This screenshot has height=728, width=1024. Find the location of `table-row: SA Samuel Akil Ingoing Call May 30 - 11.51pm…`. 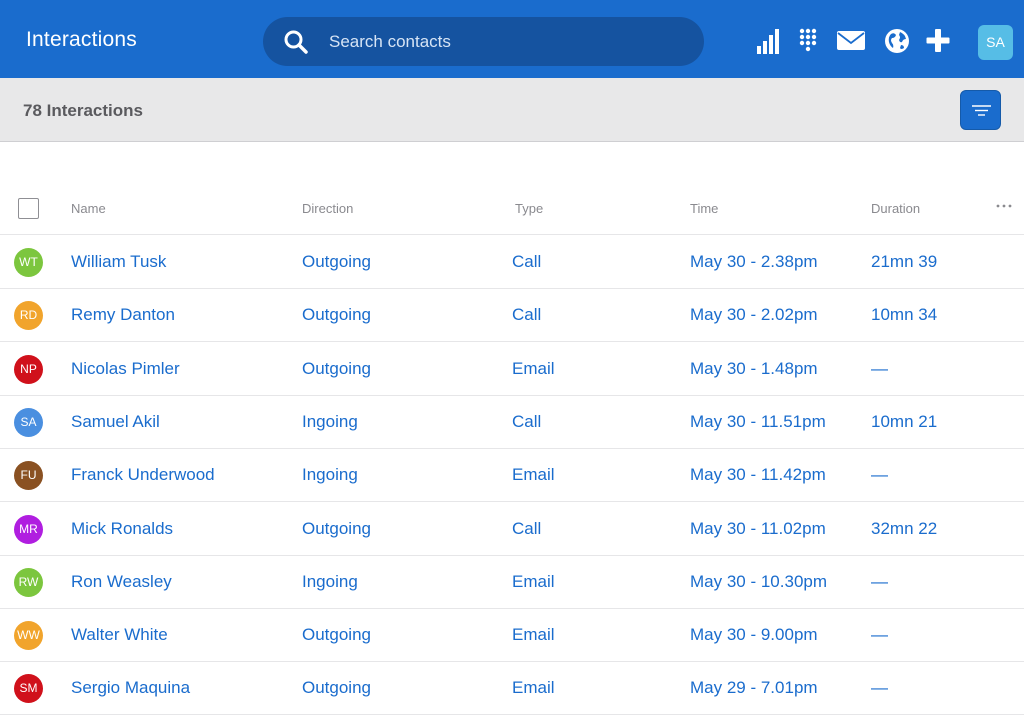

table-row: SA Samuel Akil Ingoing Call May 30 - 11.51pm… is located at coordinates (512, 422).